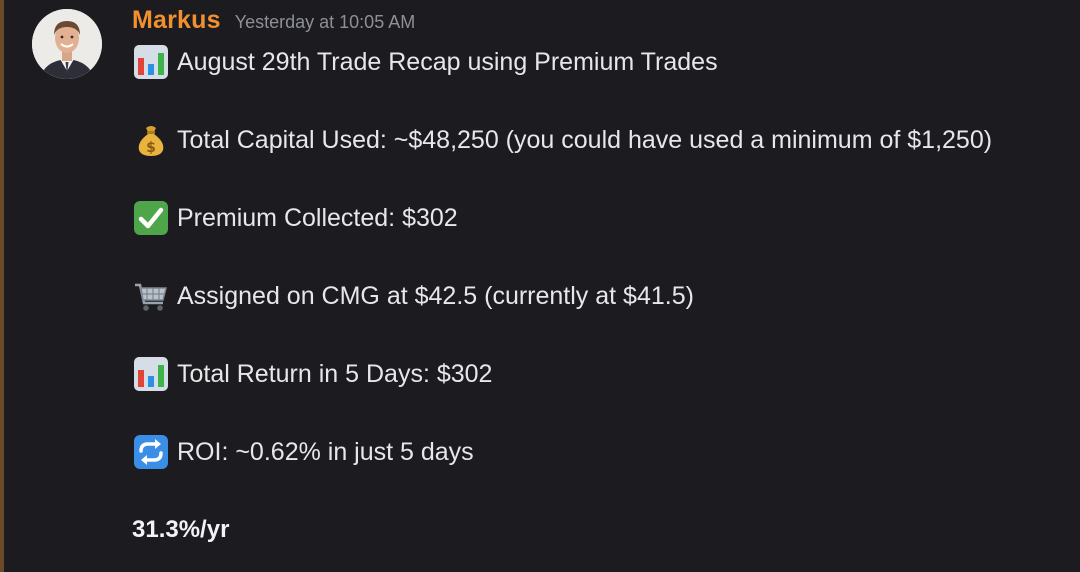 This screenshot has width=1080, height=572. I want to click on message-line-roi: ROI: ~0.62% in just 5 days, so click(602, 452).